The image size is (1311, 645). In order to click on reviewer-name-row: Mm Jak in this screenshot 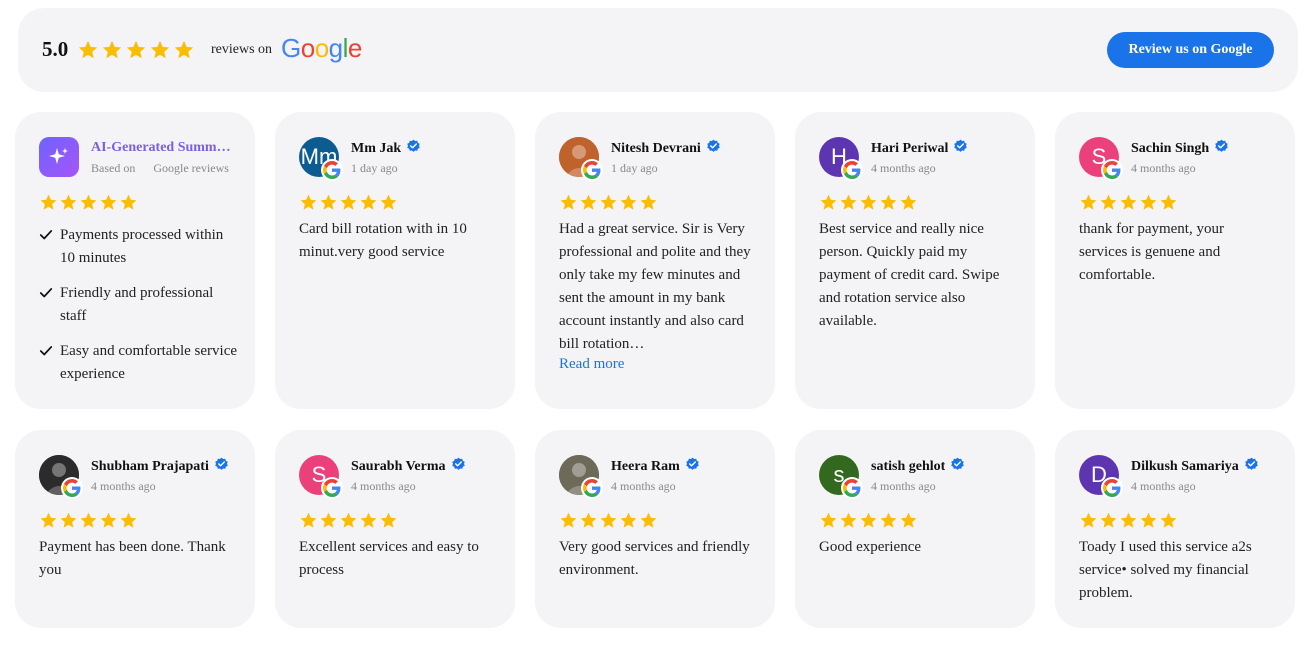, I will do `click(386, 149)`.